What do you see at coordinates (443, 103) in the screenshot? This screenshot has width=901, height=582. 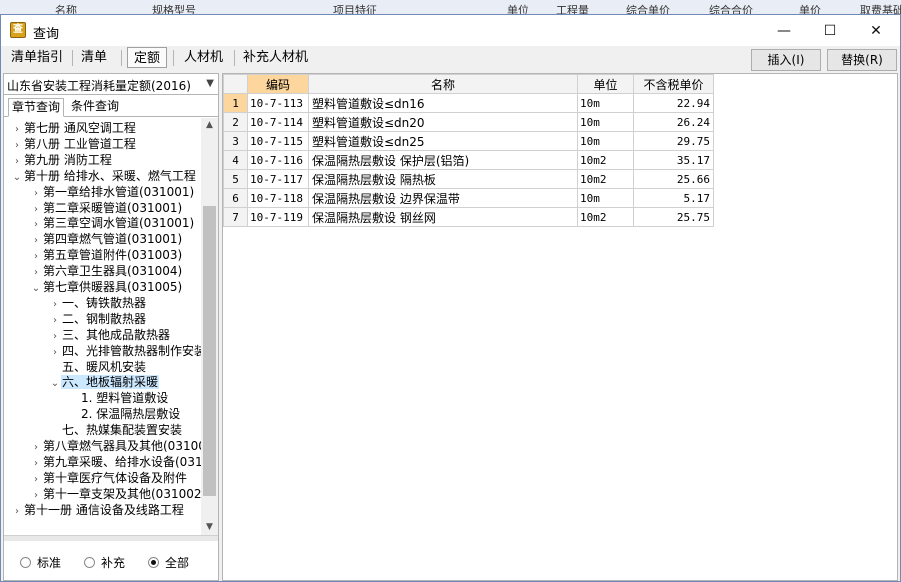 I see `name-cell: 塑料管道敷设≤dn16` at bounding box center [443, 103].